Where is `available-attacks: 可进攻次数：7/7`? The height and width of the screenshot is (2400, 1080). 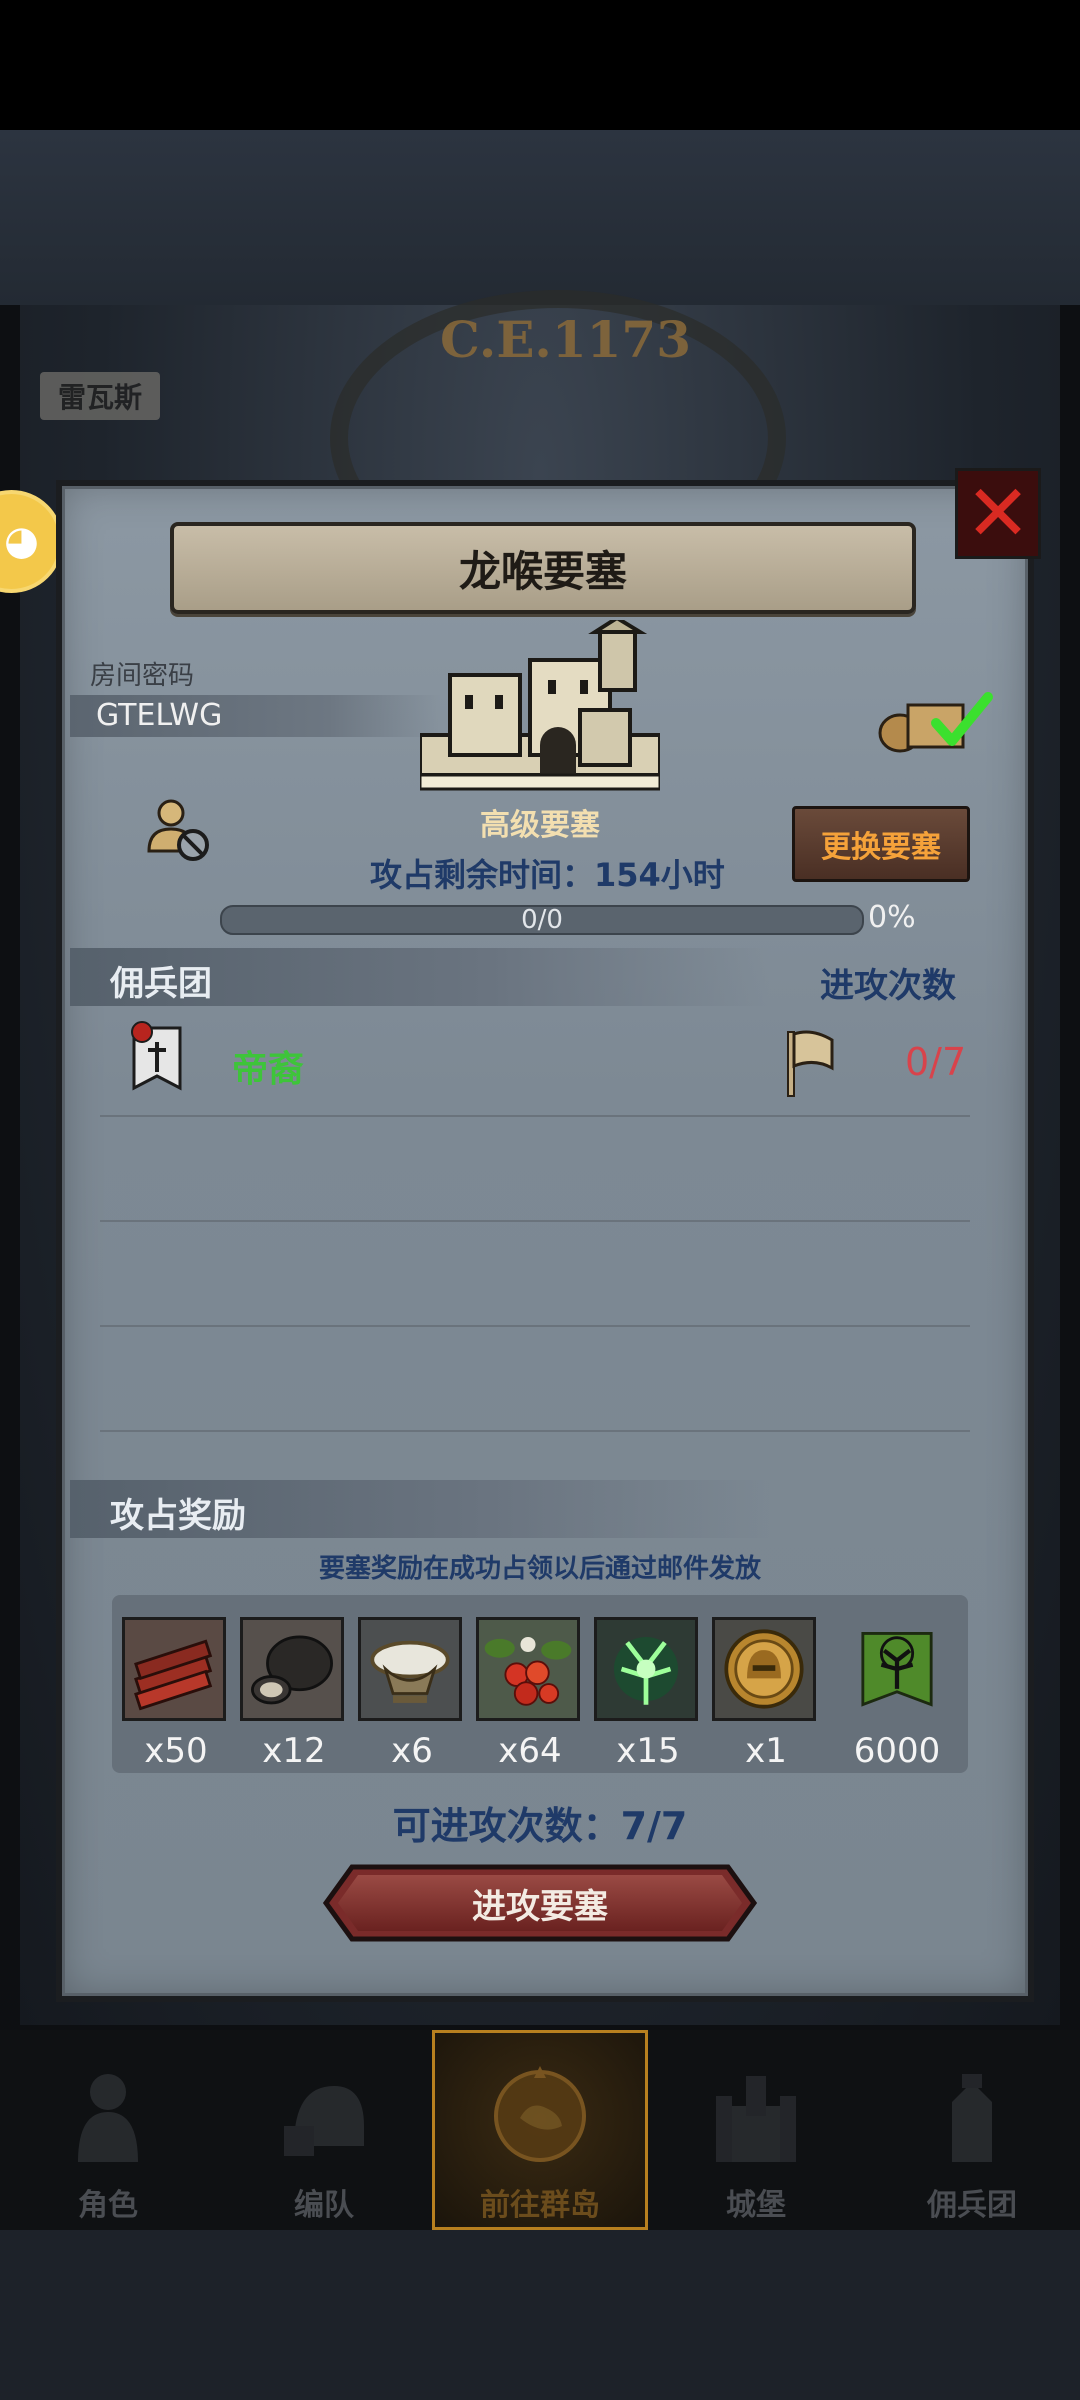 available-attacks: 可进攻次数：7/7 is located at coordinates (540, 1826).